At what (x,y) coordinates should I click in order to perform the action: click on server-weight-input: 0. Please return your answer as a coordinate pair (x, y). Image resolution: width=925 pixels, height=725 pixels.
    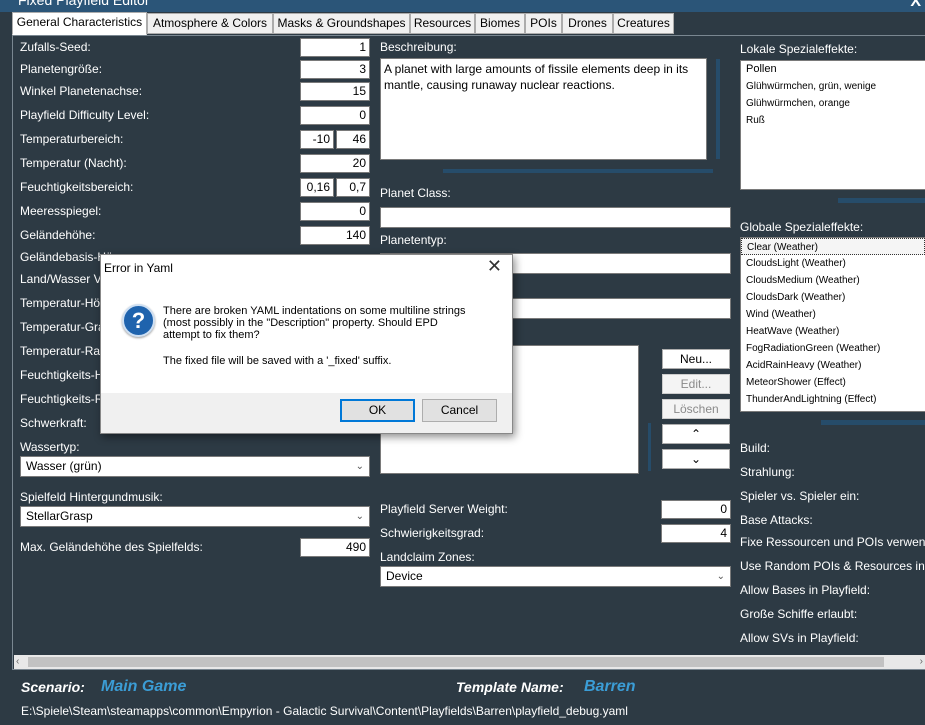
    Looking at the image, I should click on (696, 509).